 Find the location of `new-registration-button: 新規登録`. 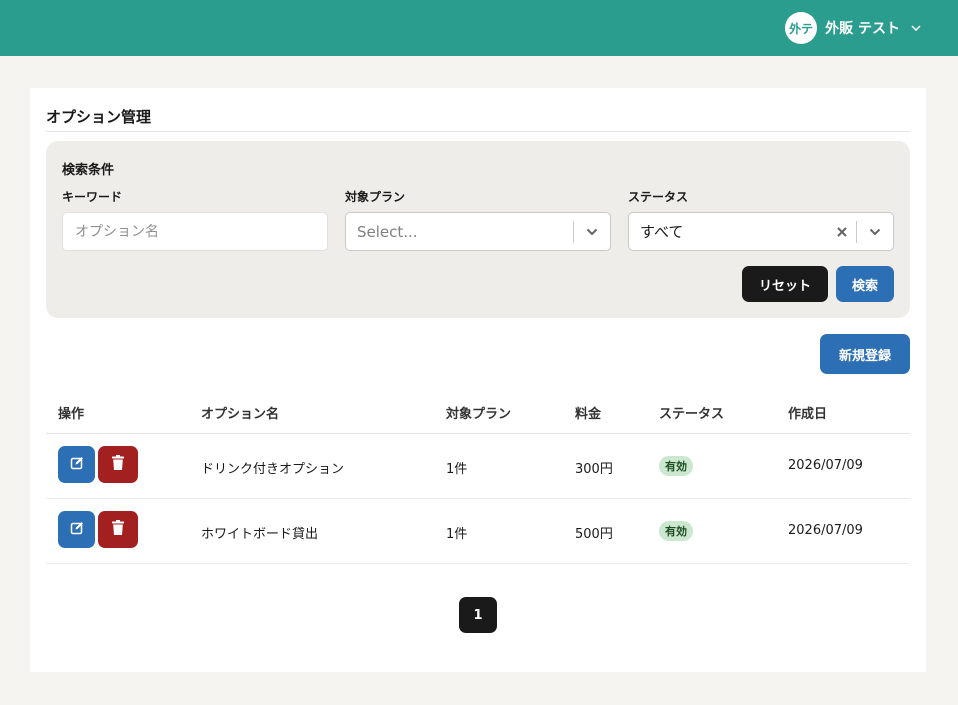

new-registration-button: 新規登録 is located at coordinates (865, 354).